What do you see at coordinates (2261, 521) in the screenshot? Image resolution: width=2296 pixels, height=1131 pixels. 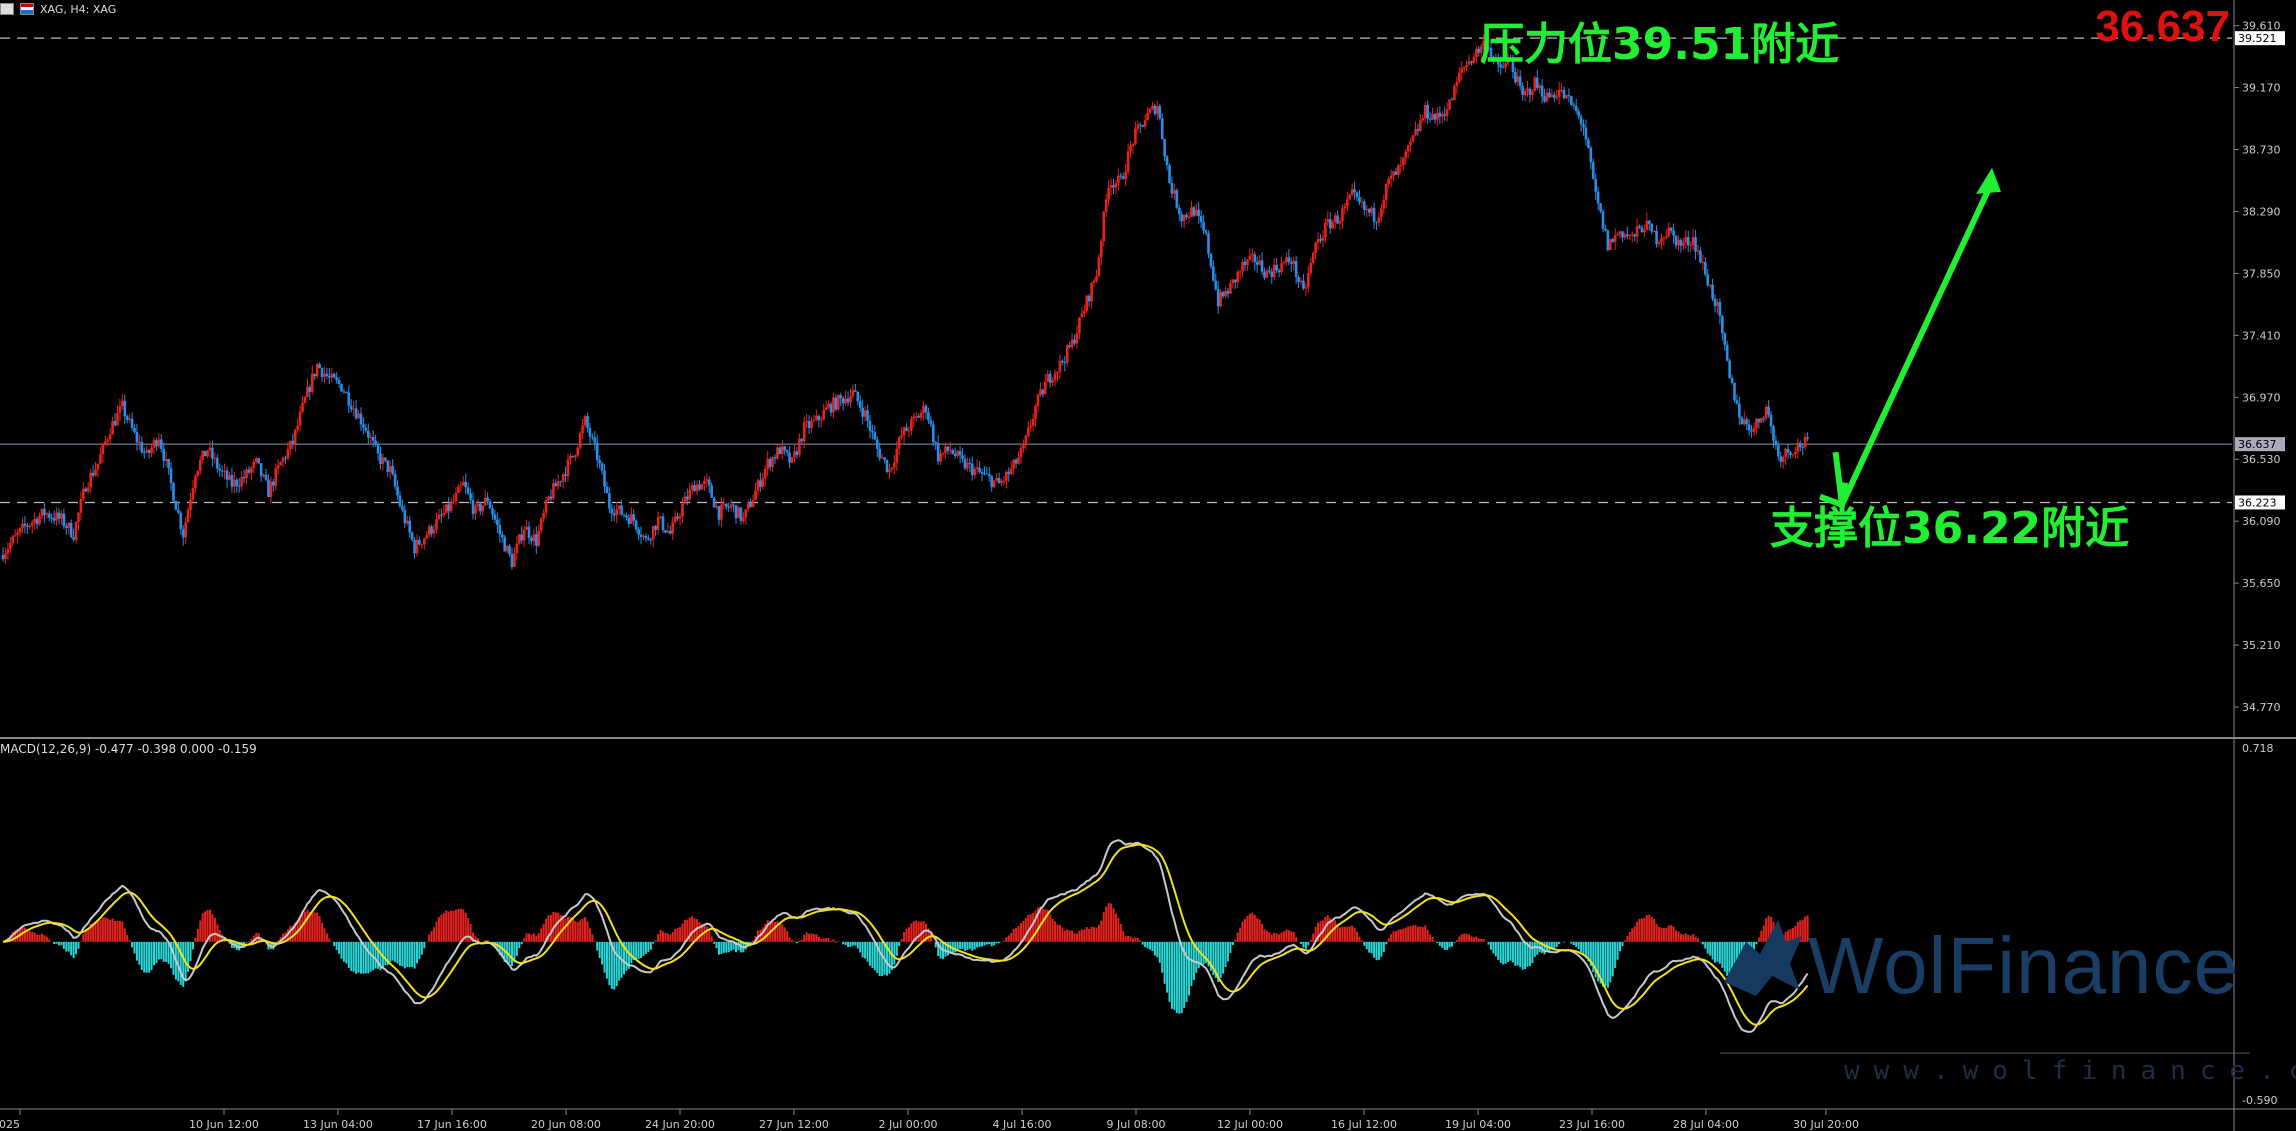 I see `price-tick-label: 36.090` at bounding box center [2261, 521].